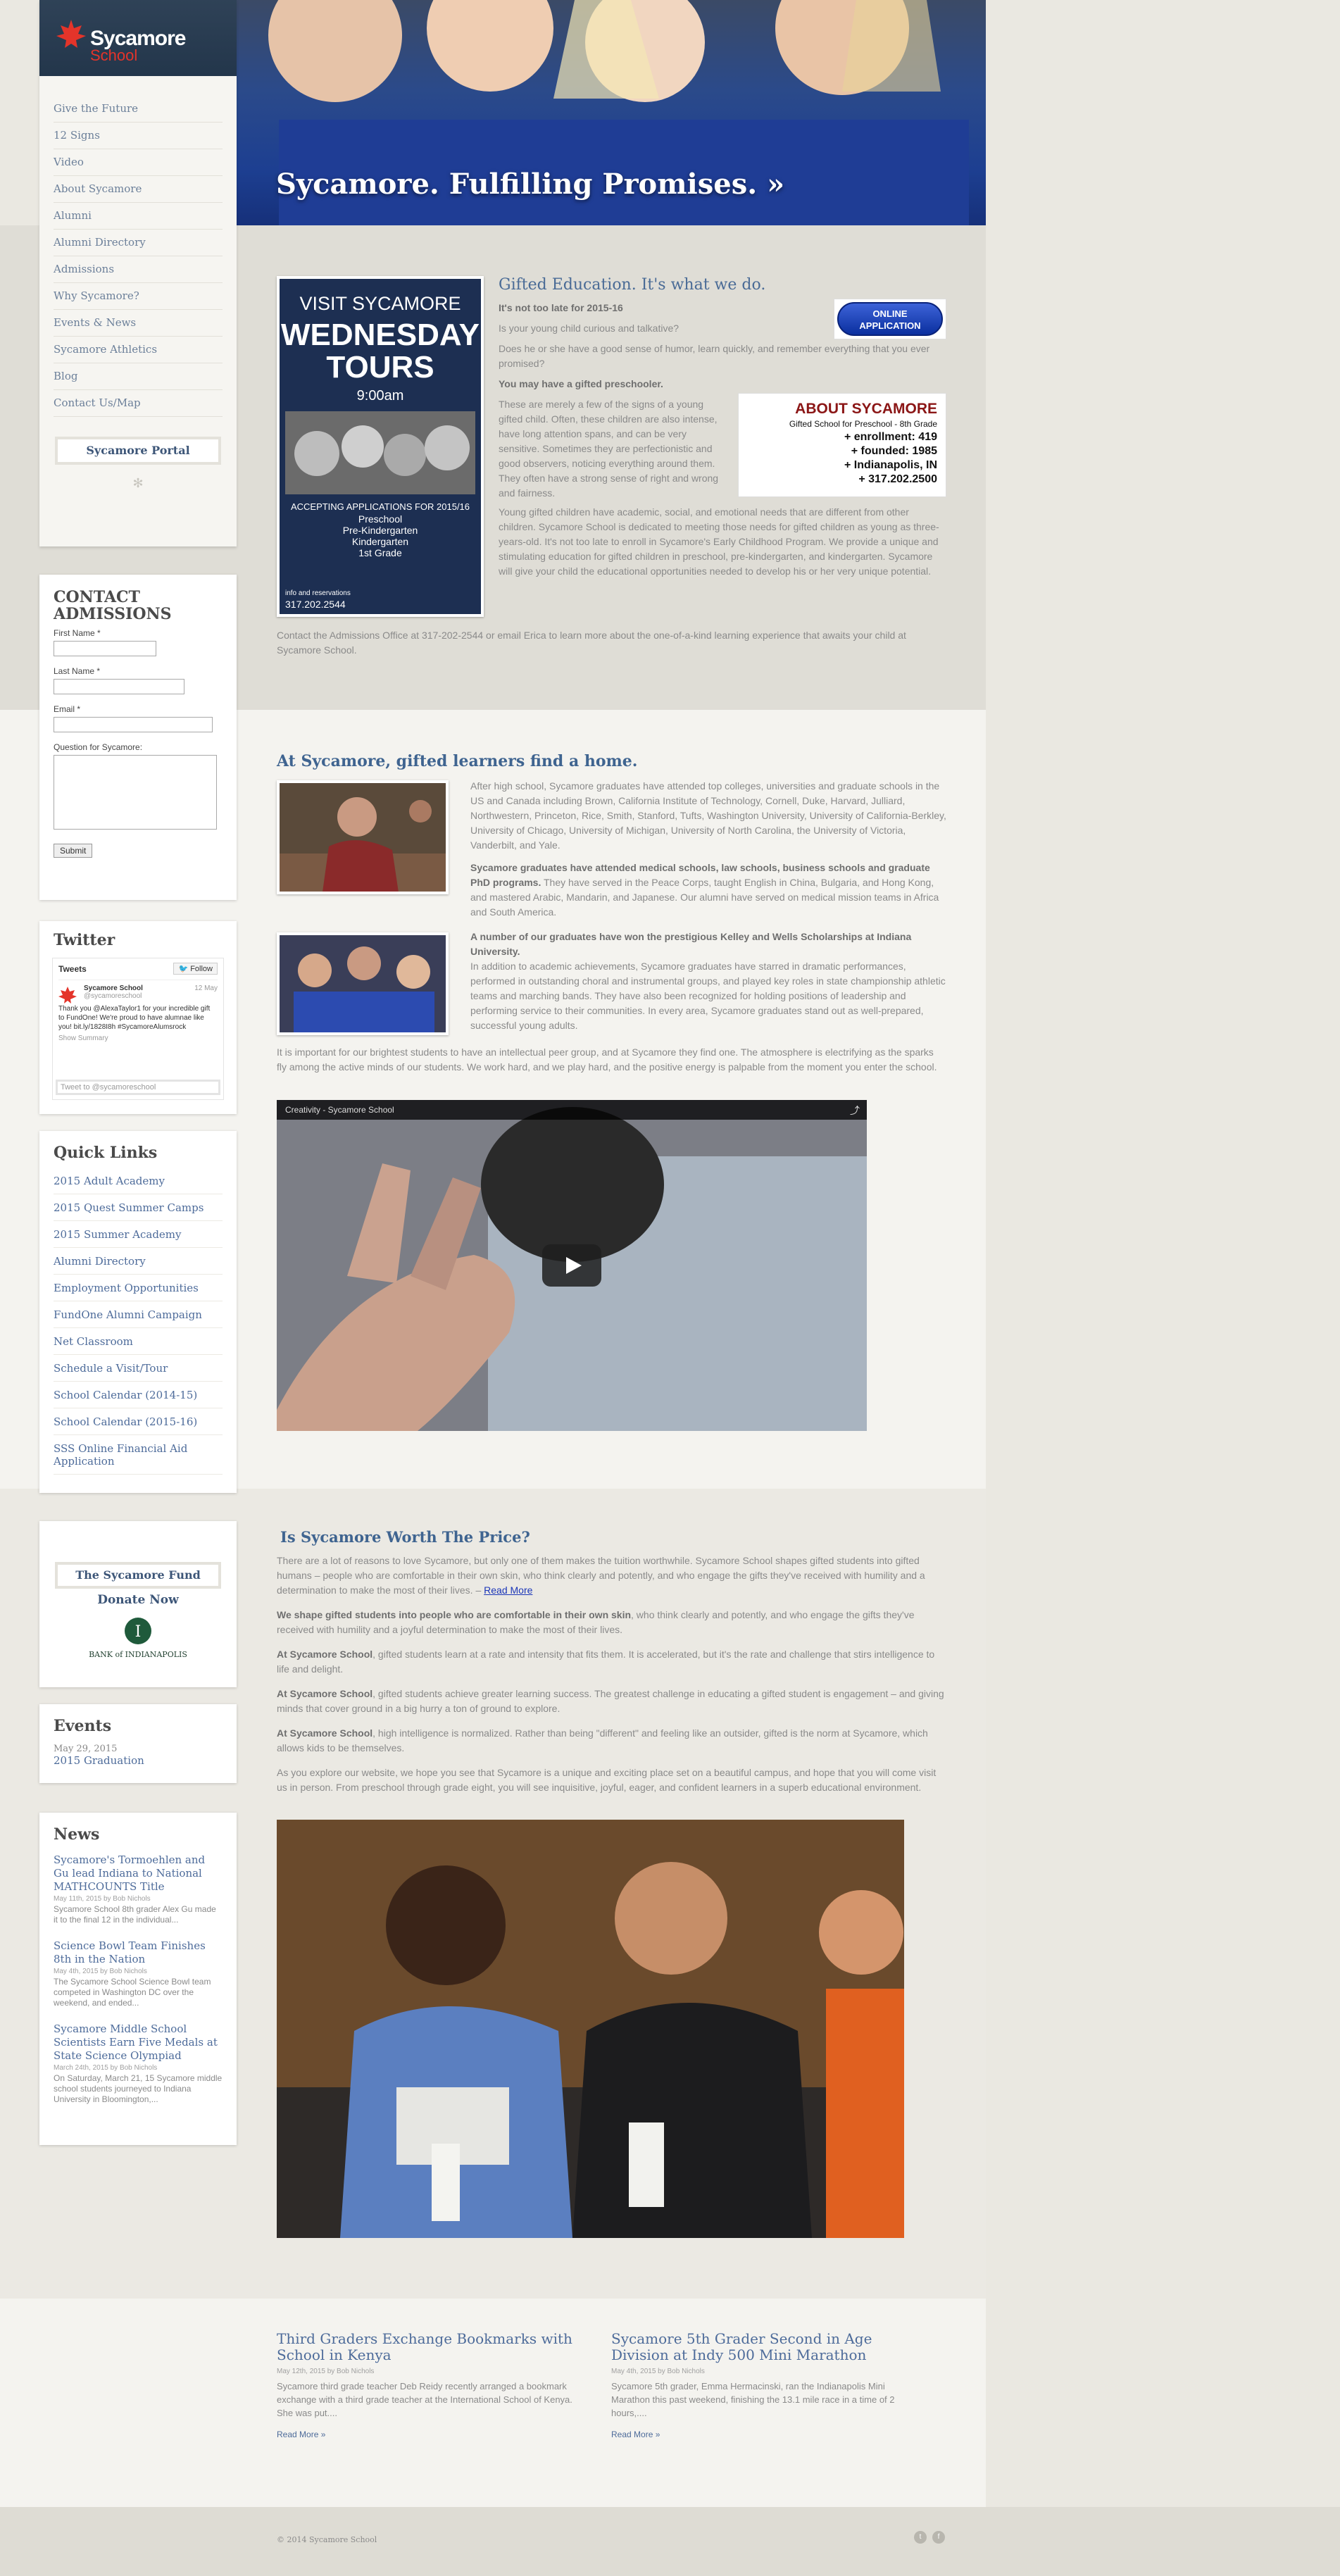 The height and width of the screenshot is (2576, 1340). Describe the element at coordinates (138, 376) in the screenshot. I see `nav-item-blog: Blog` at that location.